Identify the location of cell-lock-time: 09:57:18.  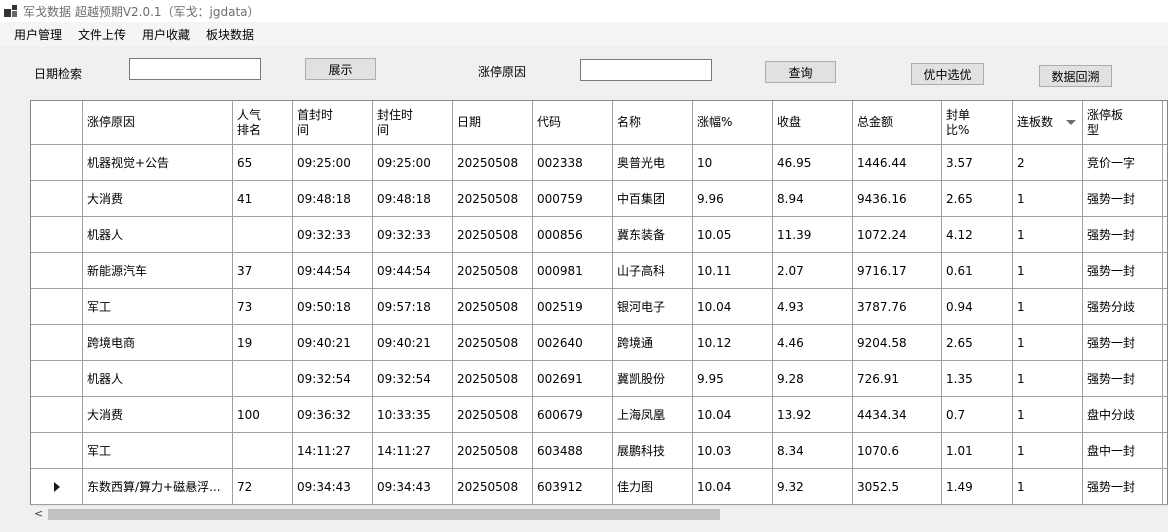
(413, 307).